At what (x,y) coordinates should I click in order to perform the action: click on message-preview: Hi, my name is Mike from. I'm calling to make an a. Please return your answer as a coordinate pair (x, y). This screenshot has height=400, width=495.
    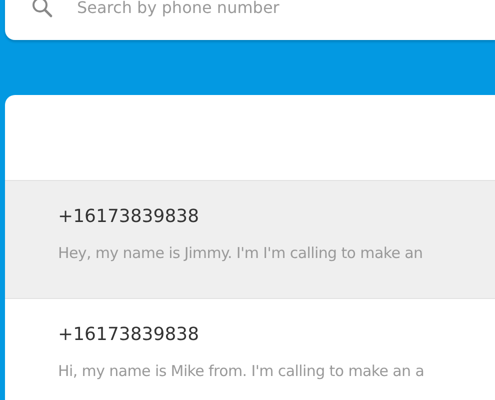
    Looking at the image, I should click on (241, 371).